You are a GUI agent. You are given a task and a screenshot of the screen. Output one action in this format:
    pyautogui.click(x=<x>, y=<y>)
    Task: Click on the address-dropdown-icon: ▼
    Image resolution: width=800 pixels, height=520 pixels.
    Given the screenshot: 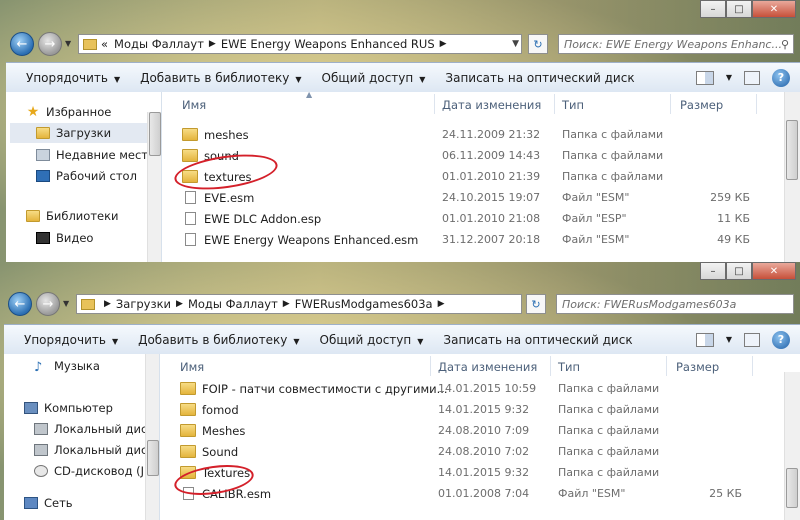 What is the action you would take?
    pyautogui.click(x=515, y=44)
    